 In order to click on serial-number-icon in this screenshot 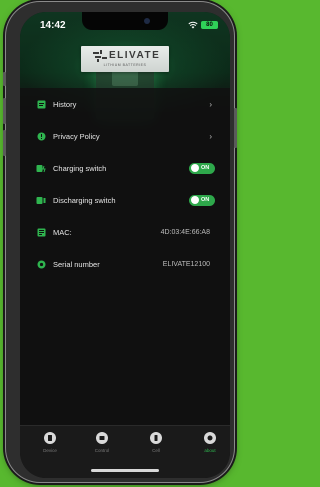, I will do `click(41, 264)`.